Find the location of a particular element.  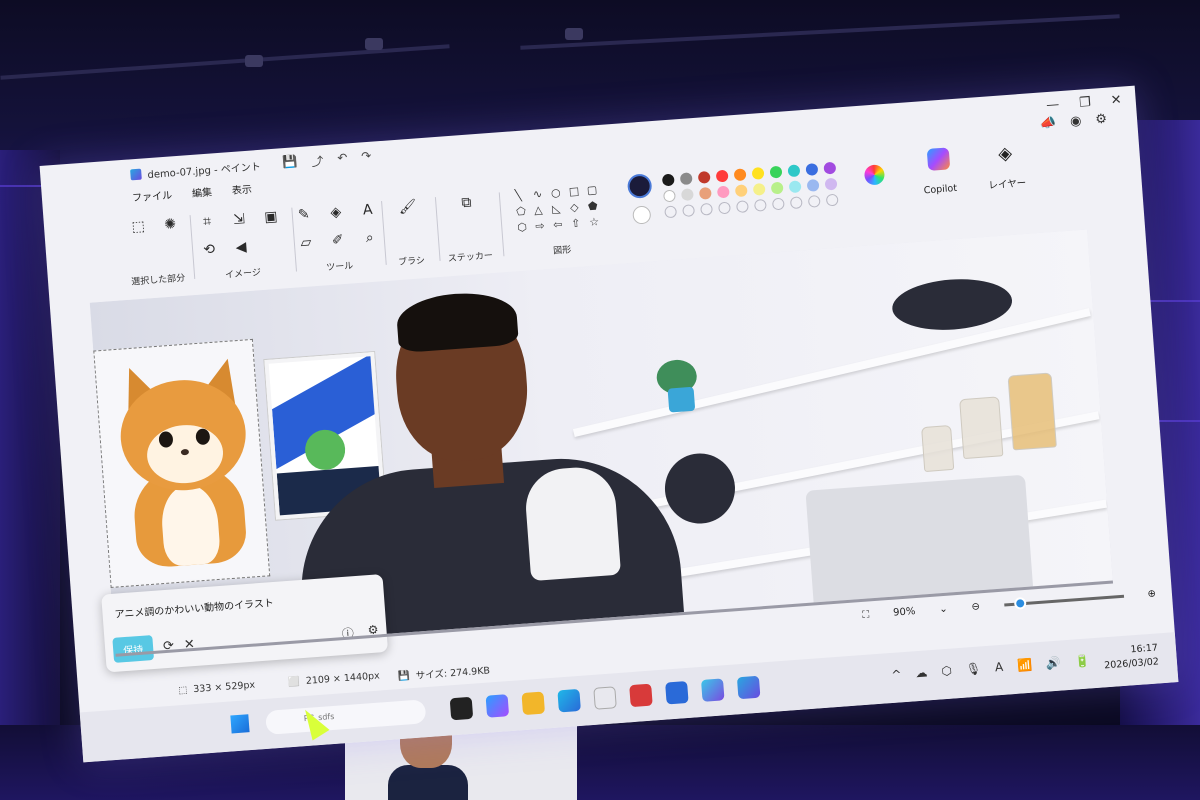

tray-overflow-icon: ^ is located at coordinates (896, 674).